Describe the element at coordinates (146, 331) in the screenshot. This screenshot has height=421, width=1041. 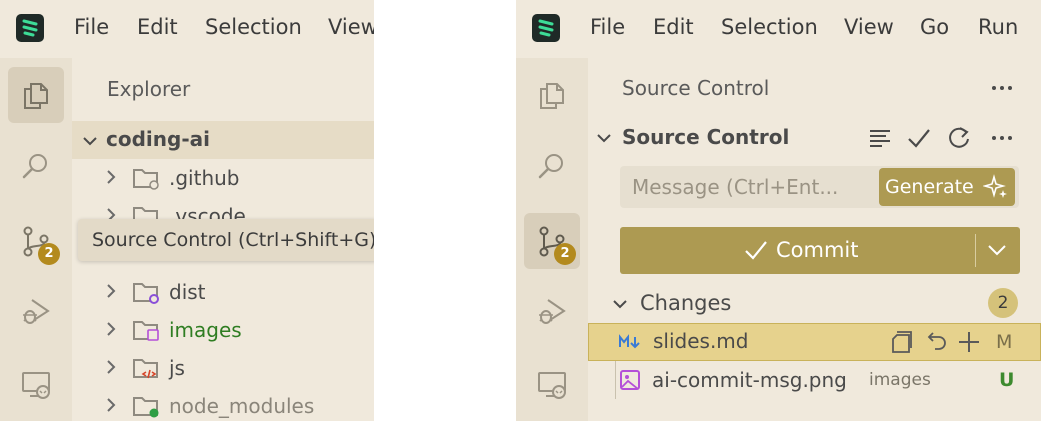
I see `folder-images-icon` at that location.